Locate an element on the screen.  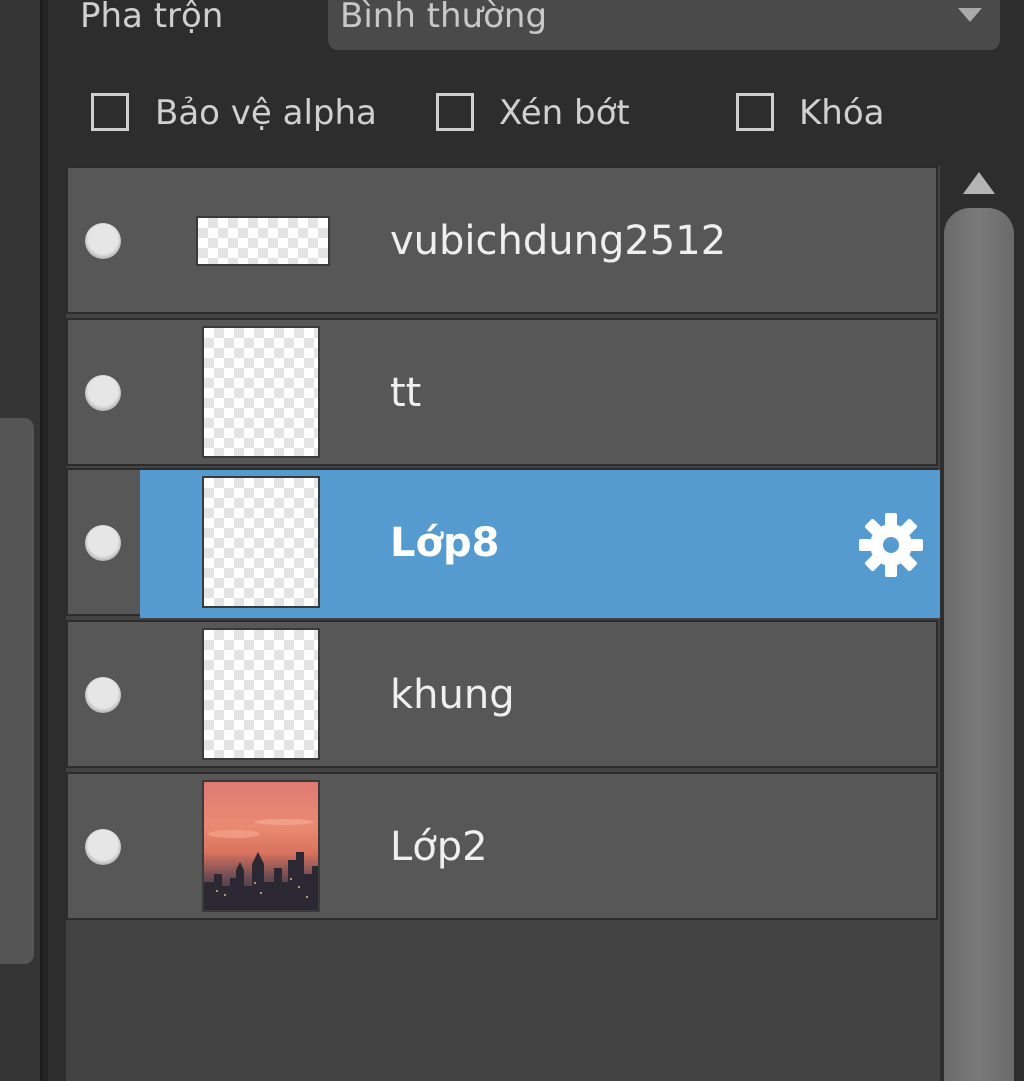
chevron-down-icon is located at coordinates (970, 15).